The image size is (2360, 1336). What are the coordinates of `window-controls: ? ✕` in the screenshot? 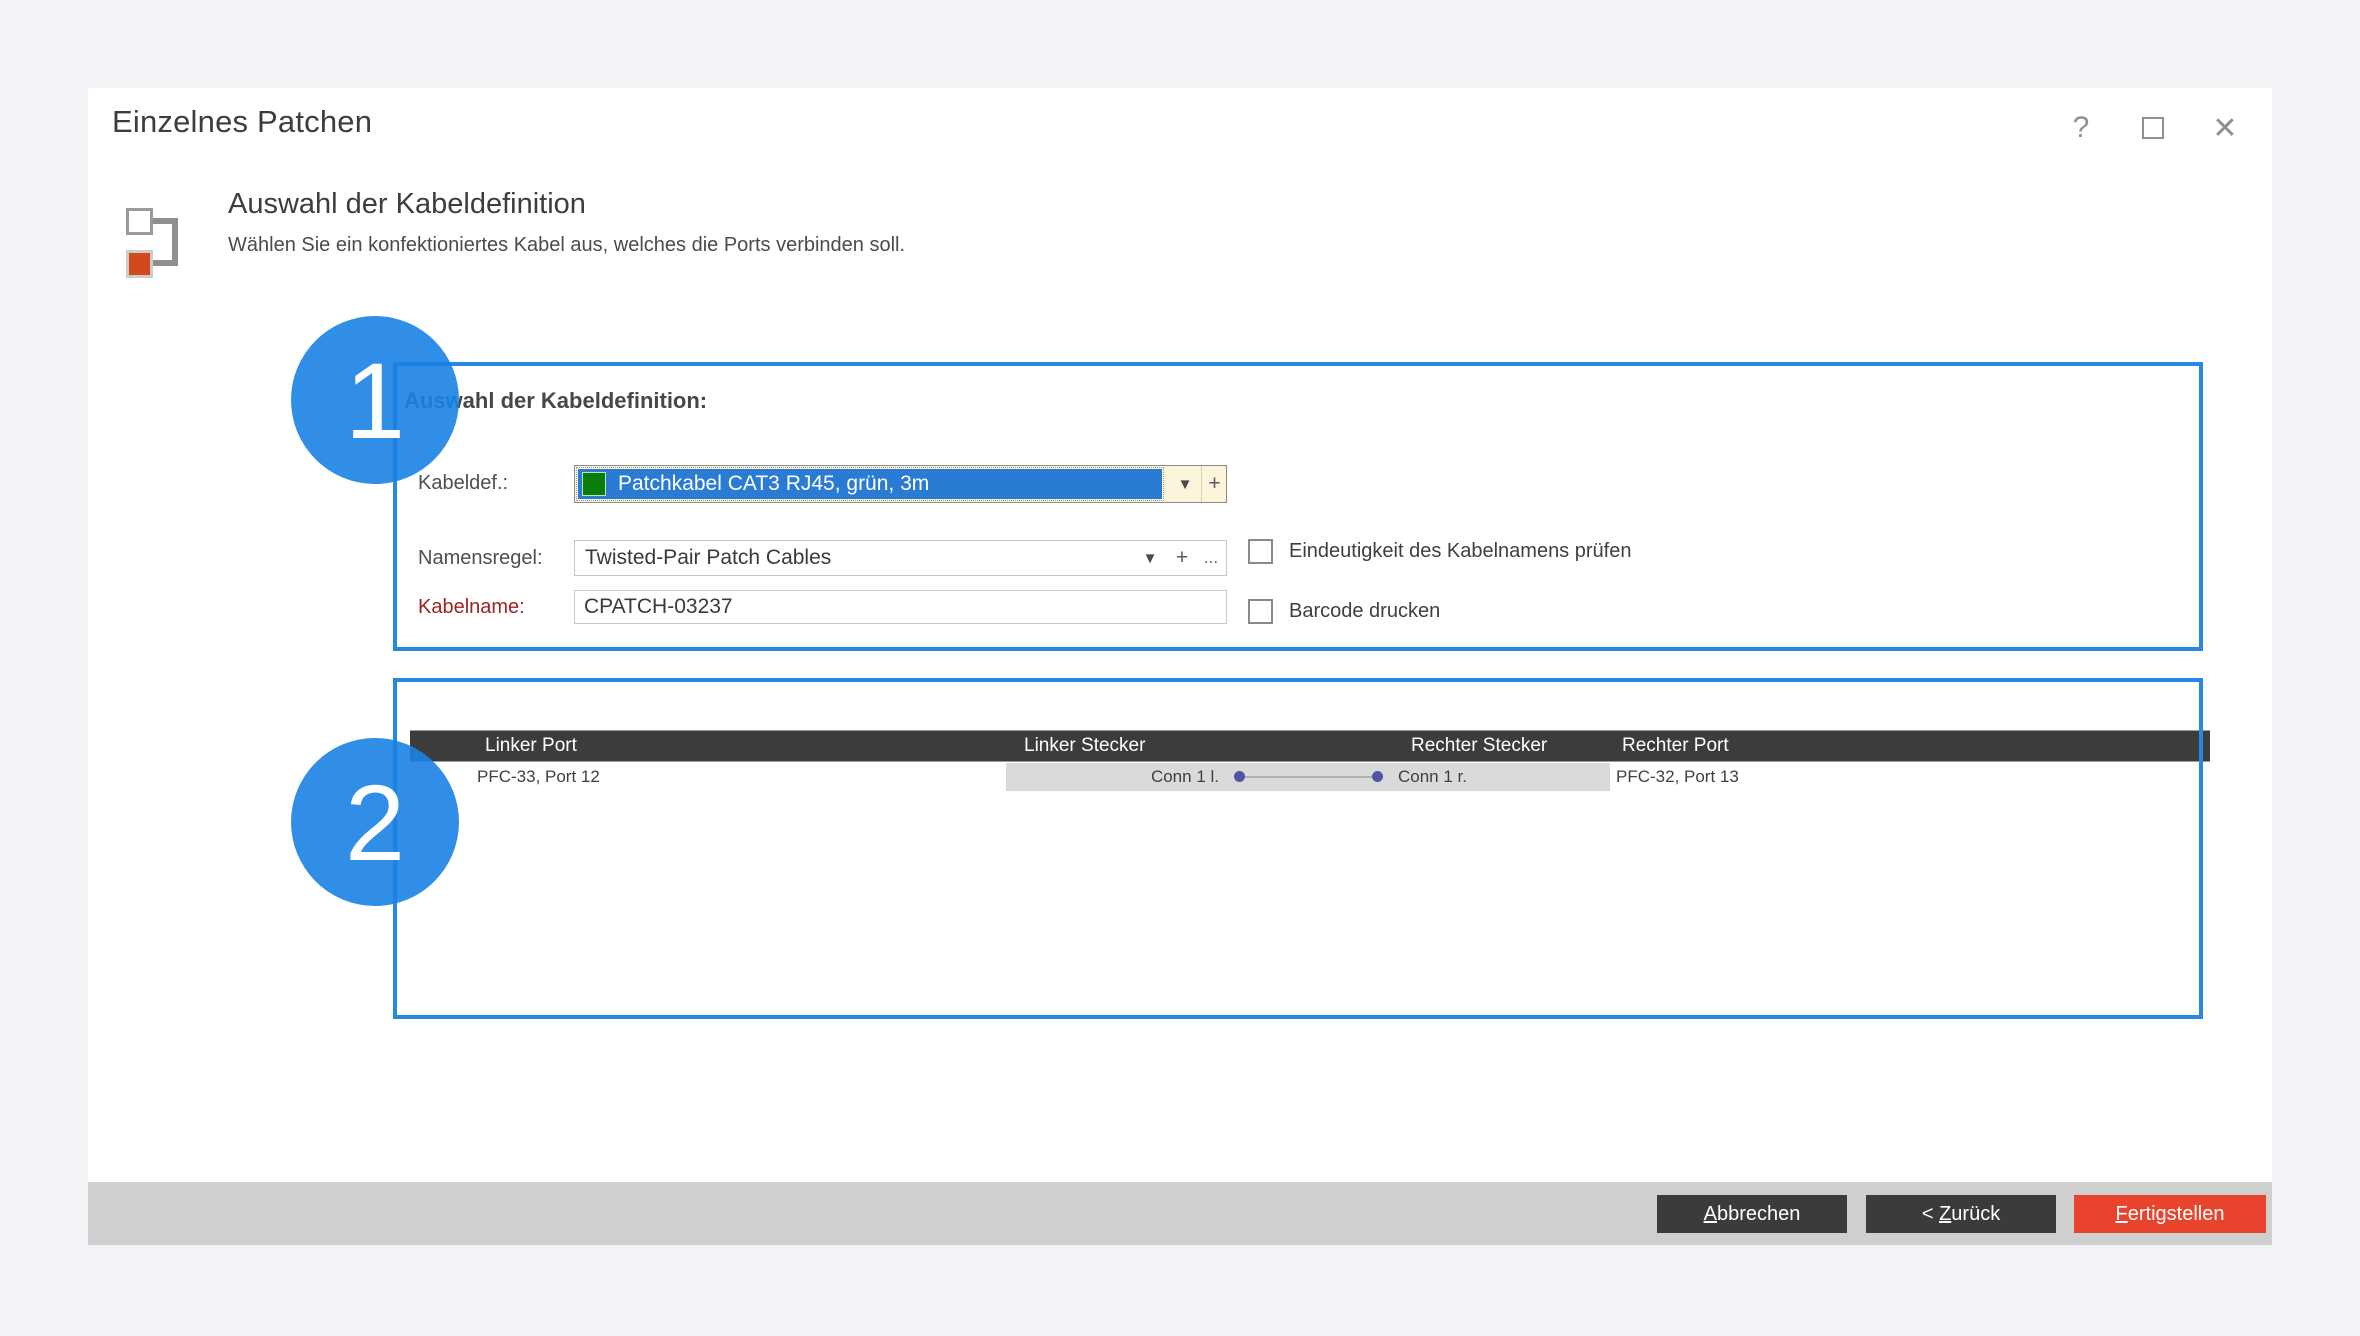 It's located at (2153, 128).